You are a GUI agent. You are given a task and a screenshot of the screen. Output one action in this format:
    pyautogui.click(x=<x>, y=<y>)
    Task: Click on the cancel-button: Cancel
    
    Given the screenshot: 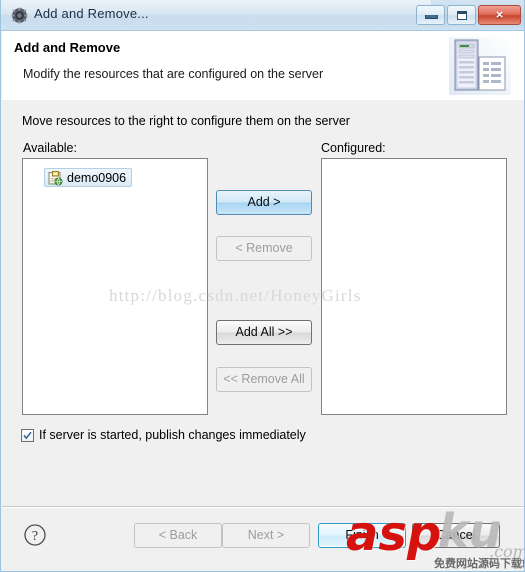 What is the action you would take?
    pyautogui.click(x=456, y=535)
    